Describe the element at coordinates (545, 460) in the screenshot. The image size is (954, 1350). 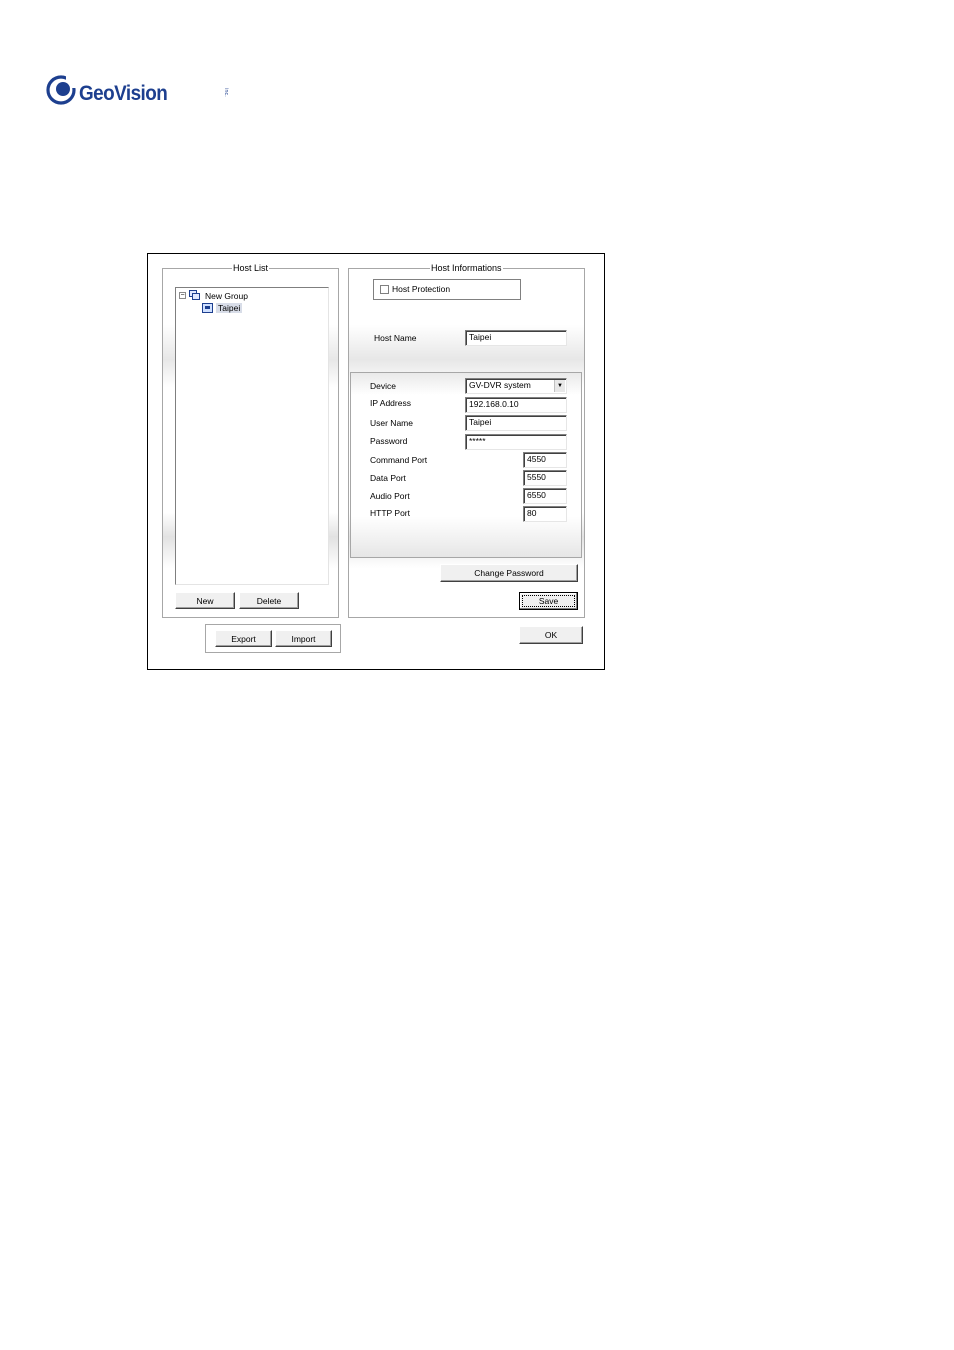
I see `command-port-input: 4550` at that location.